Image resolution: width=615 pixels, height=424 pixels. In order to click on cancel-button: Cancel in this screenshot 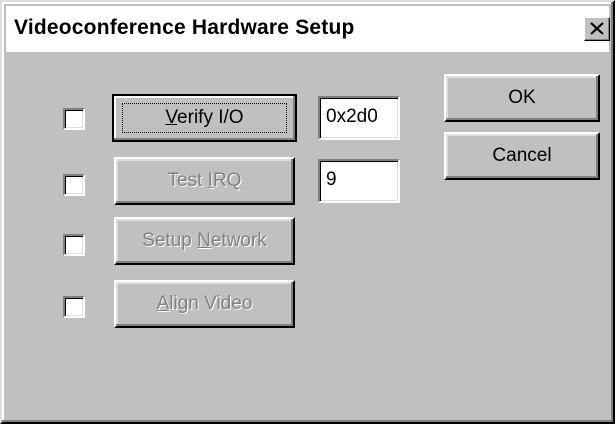, I will do `click(522, 156)`.